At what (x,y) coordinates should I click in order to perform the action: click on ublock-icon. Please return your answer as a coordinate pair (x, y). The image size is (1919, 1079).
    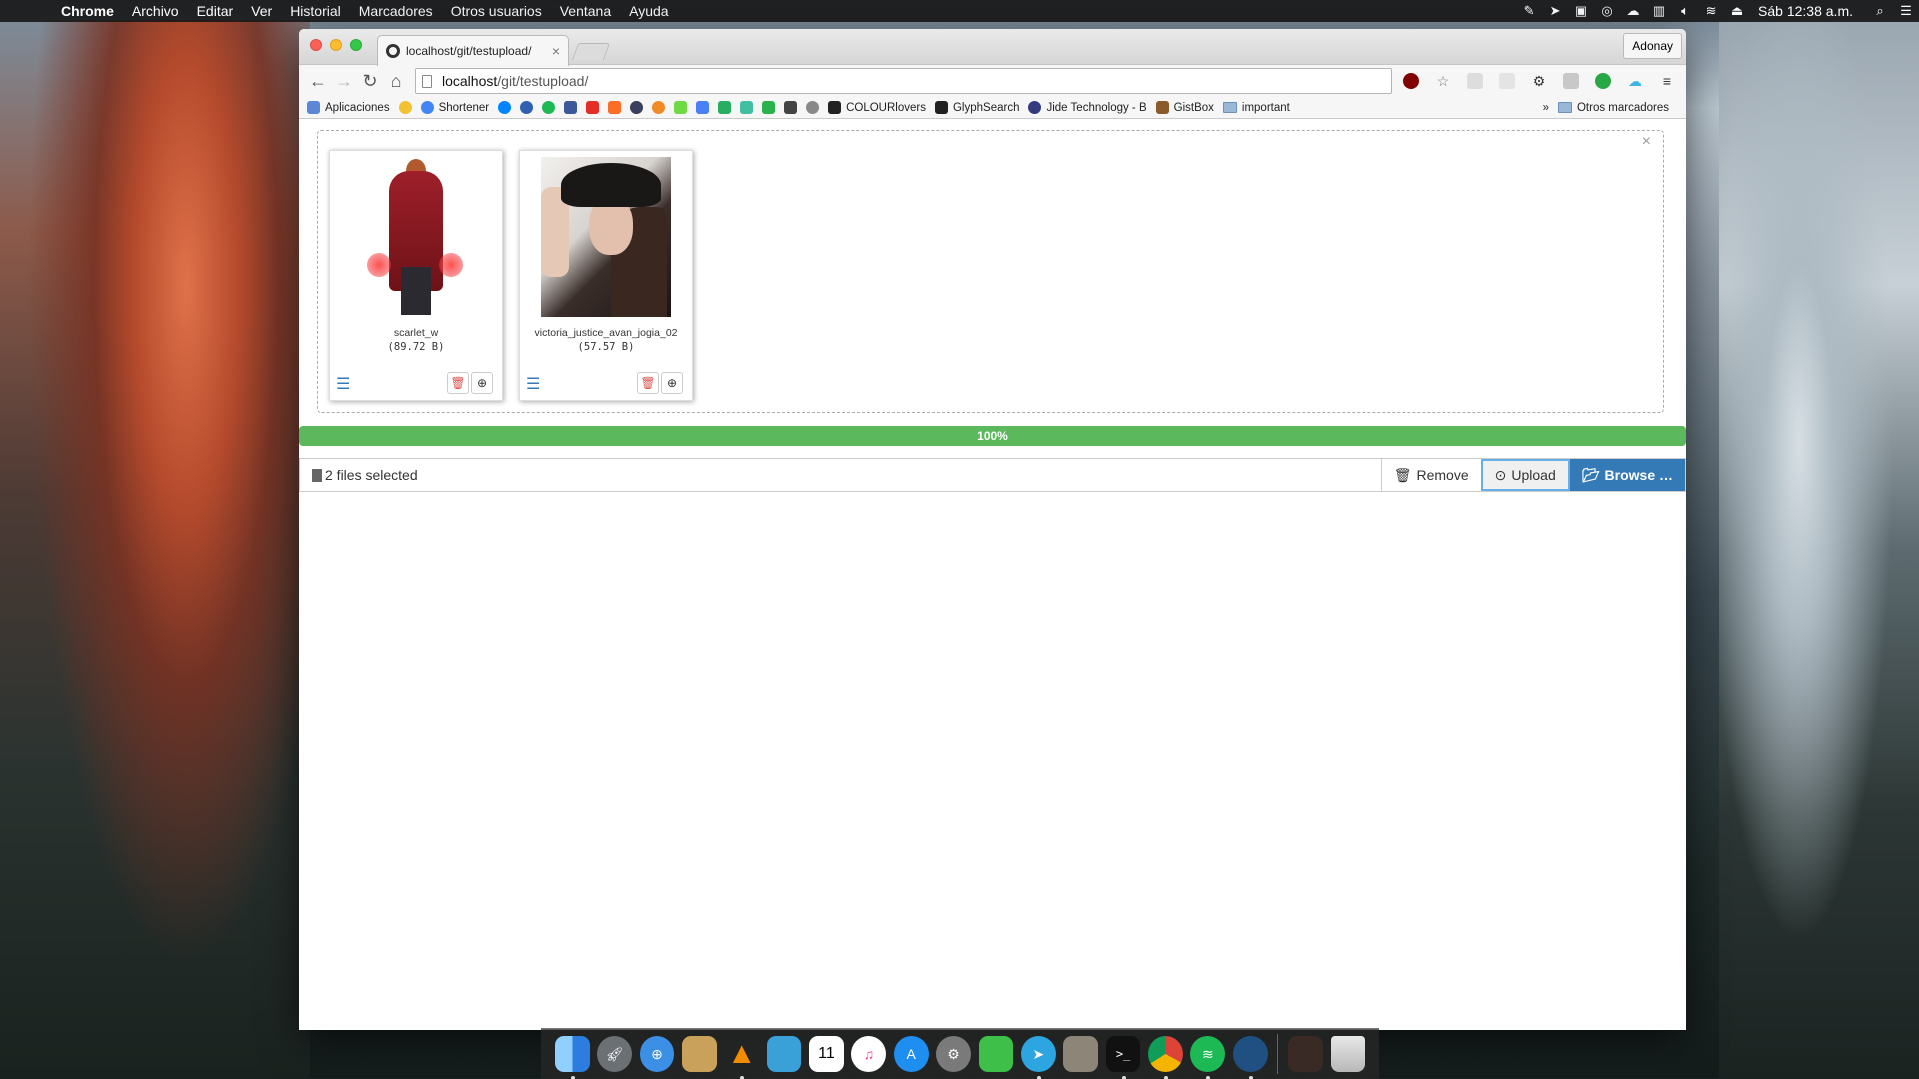
    Looking at the image, I should click on (1411, 81).